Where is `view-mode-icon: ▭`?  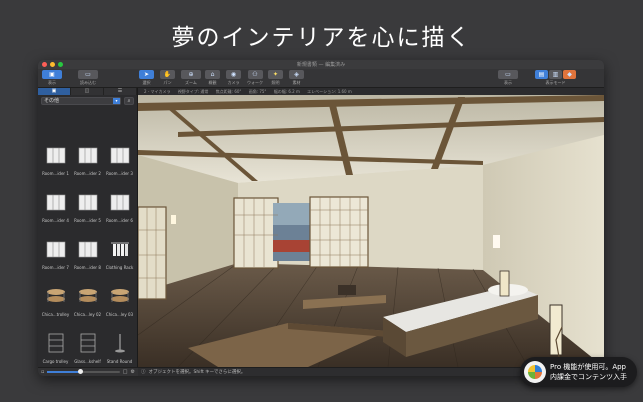
view-mode-icon: ▭ is located at coordinates (508, 74).